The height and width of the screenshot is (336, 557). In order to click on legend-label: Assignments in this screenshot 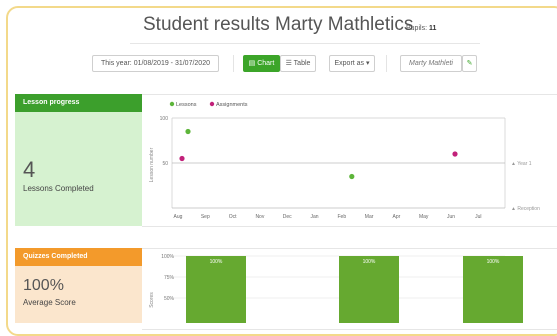, I will do `click(232, 105)`.